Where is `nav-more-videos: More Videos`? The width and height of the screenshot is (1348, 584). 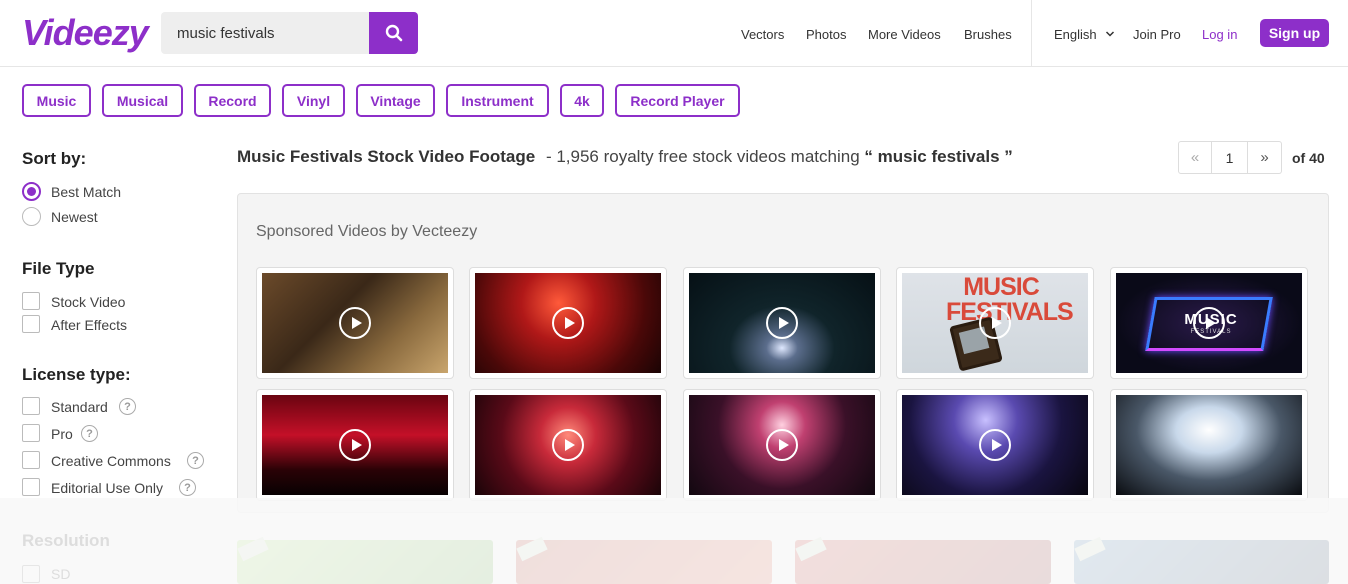 nav-more-videos: More Videos is located at coordinates (904, 34).